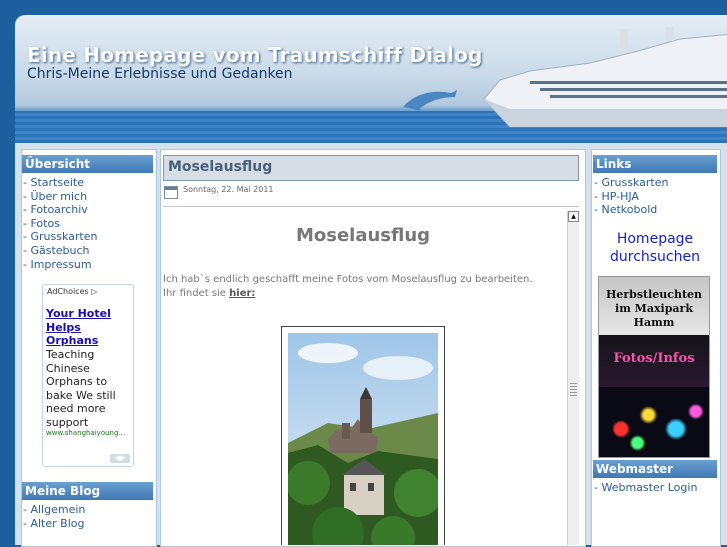  I want to click on link-netkobold: - Netkobold, so click(631, 210).